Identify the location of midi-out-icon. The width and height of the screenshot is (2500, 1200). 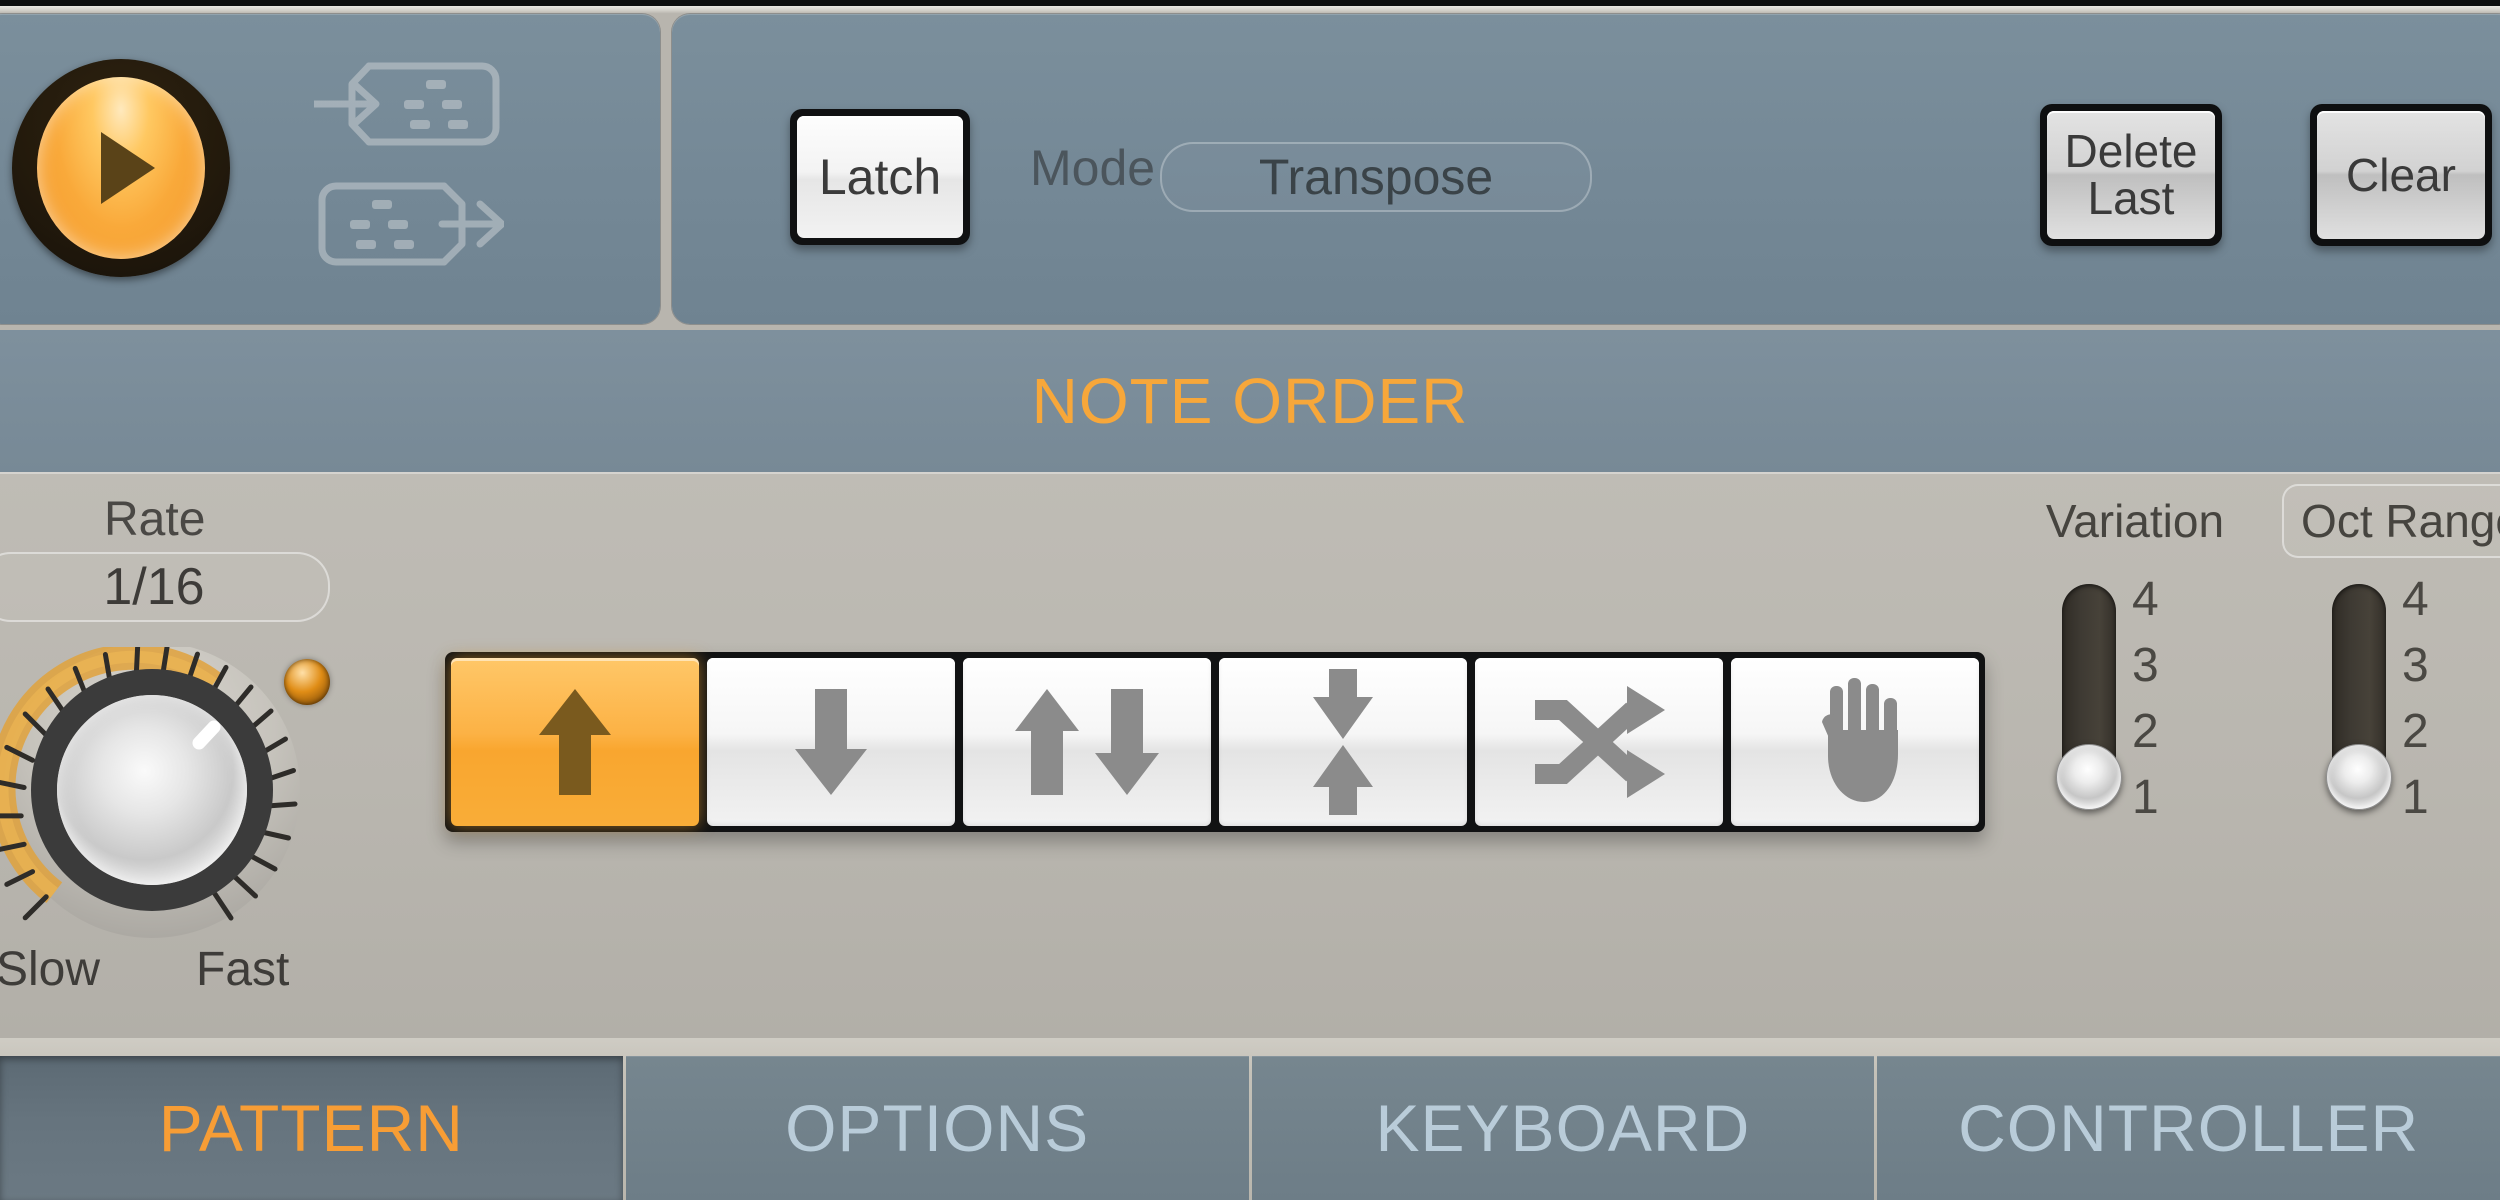
(409, 224).